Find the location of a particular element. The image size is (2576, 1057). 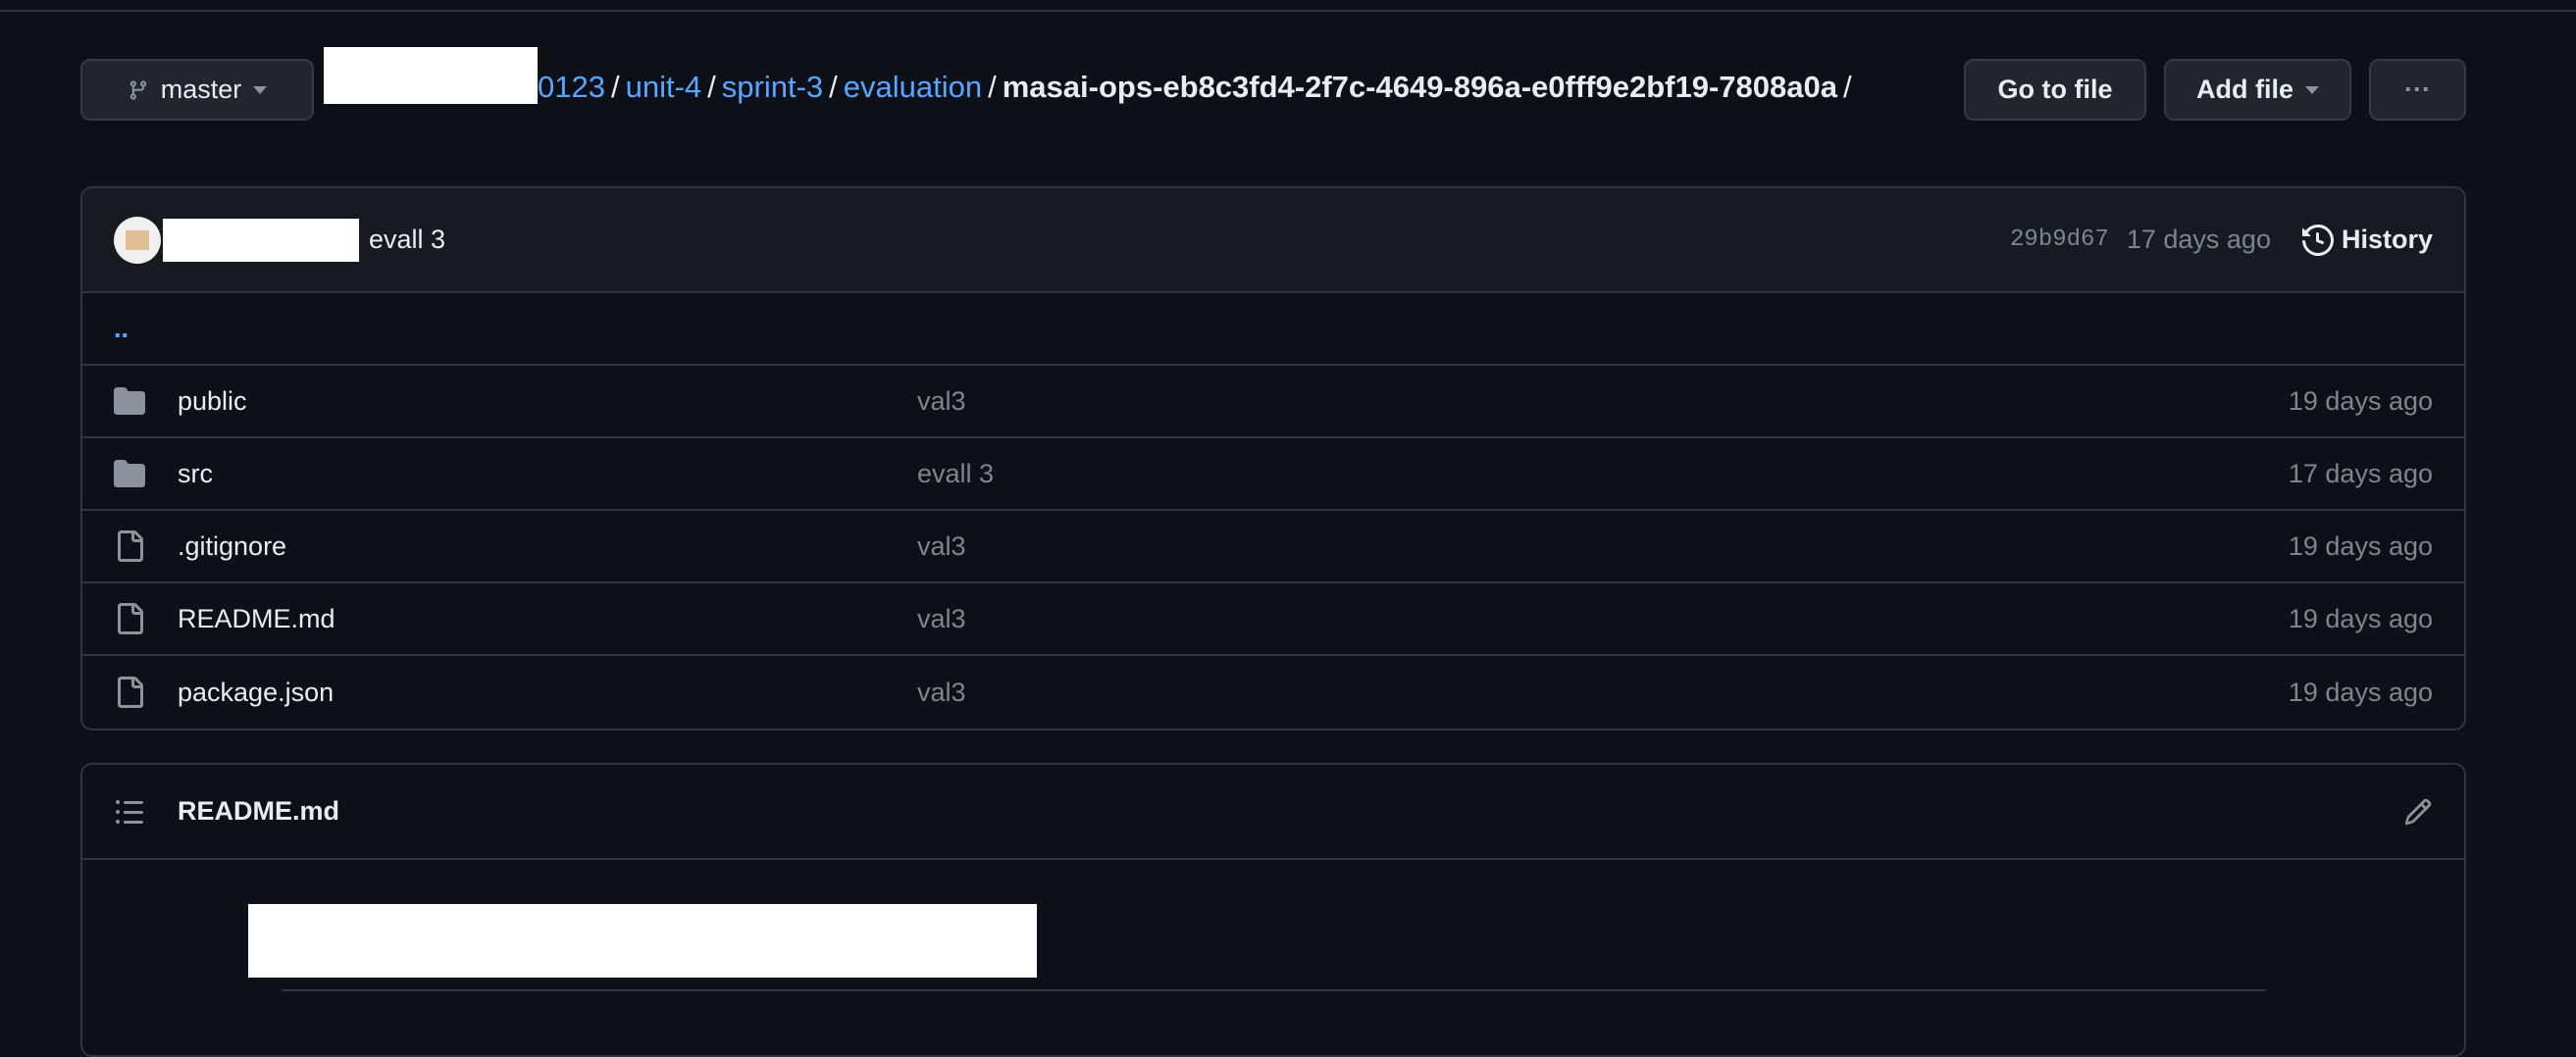

header-divider is located at coordinates (1288, 11).